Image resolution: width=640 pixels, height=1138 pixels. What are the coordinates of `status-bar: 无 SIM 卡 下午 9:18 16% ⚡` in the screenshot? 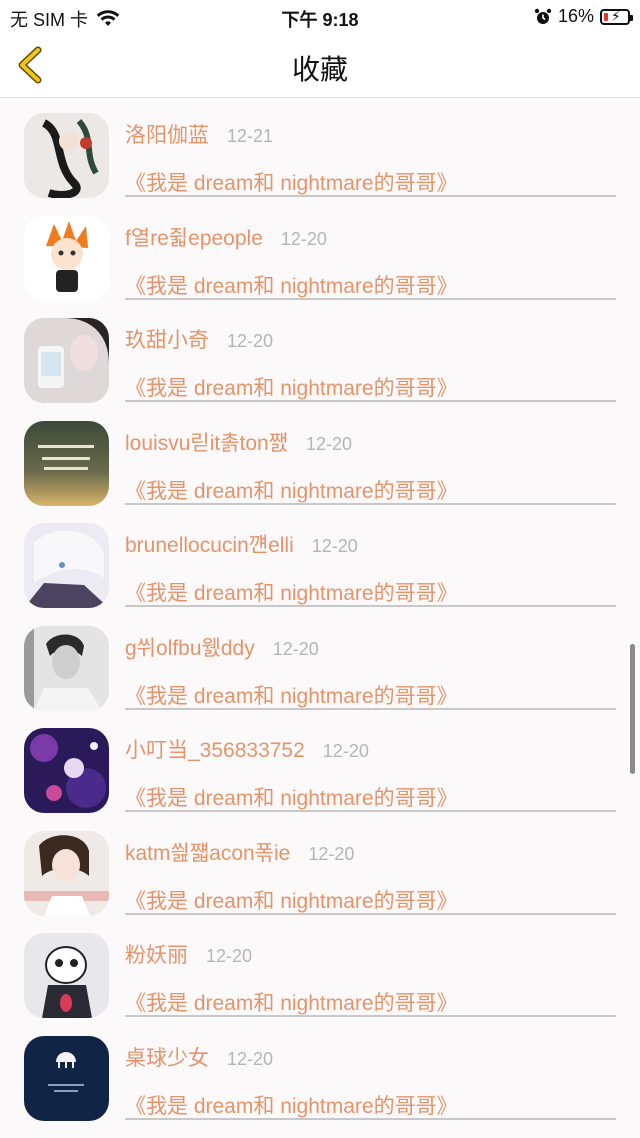 It's located at (320, 16).